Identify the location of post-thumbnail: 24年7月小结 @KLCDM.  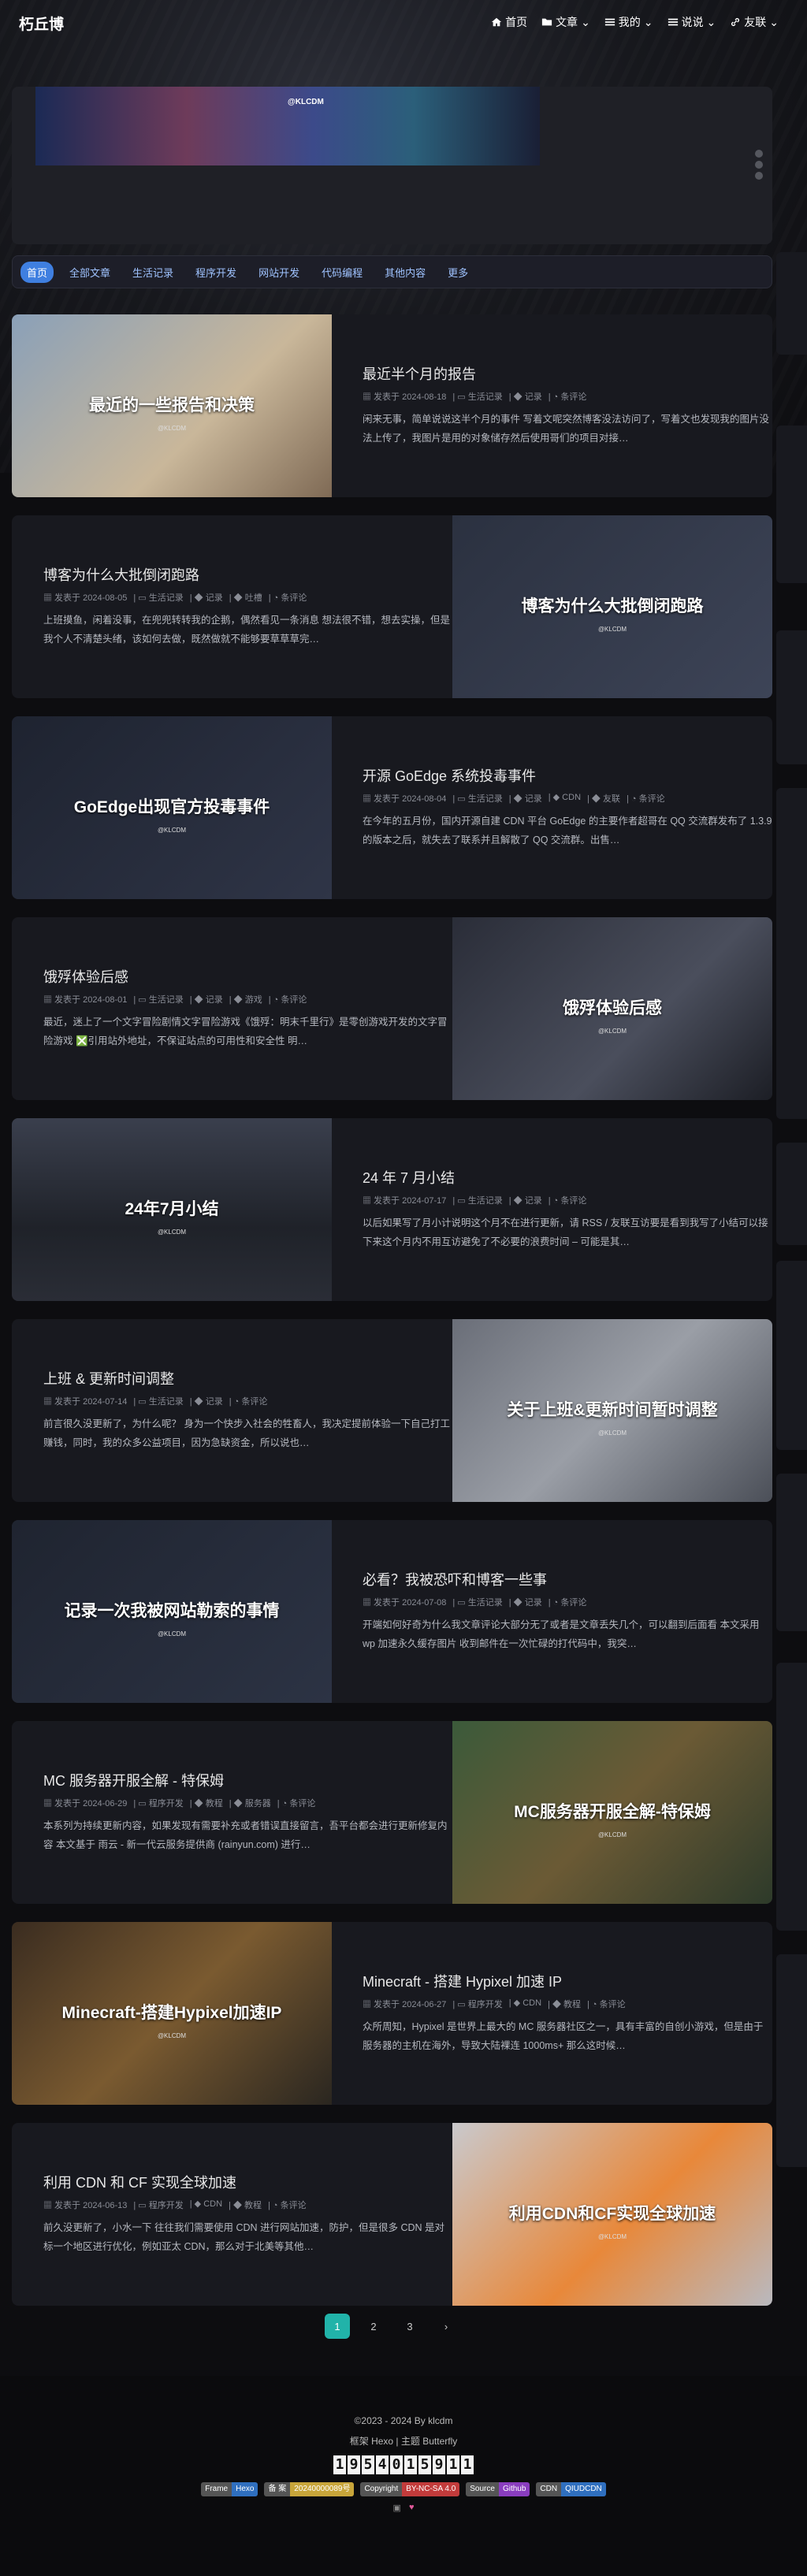
(172, 1209).